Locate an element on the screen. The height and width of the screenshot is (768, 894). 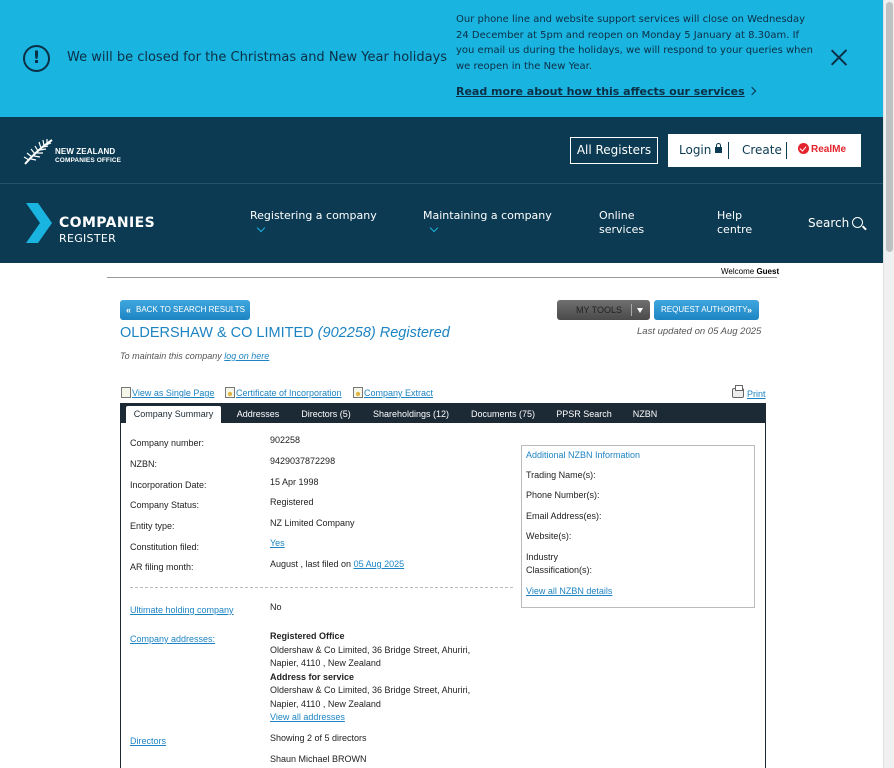
company-number-paren: (902258) is located at coordinates (346, 333).